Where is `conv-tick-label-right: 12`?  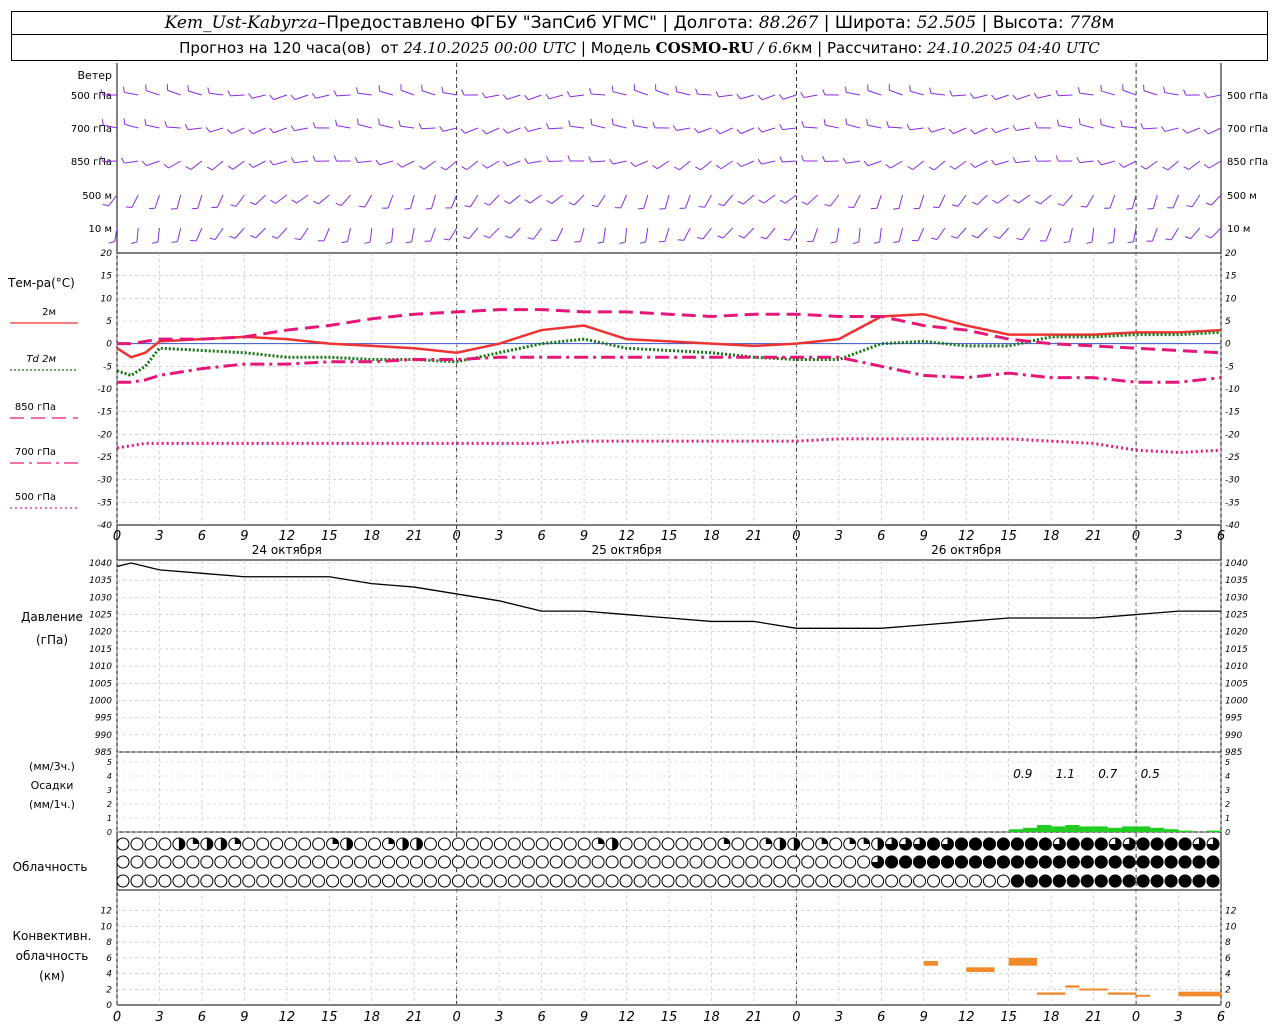
conv-tick-label-right: 12 is located at coordinates (1231, 912).